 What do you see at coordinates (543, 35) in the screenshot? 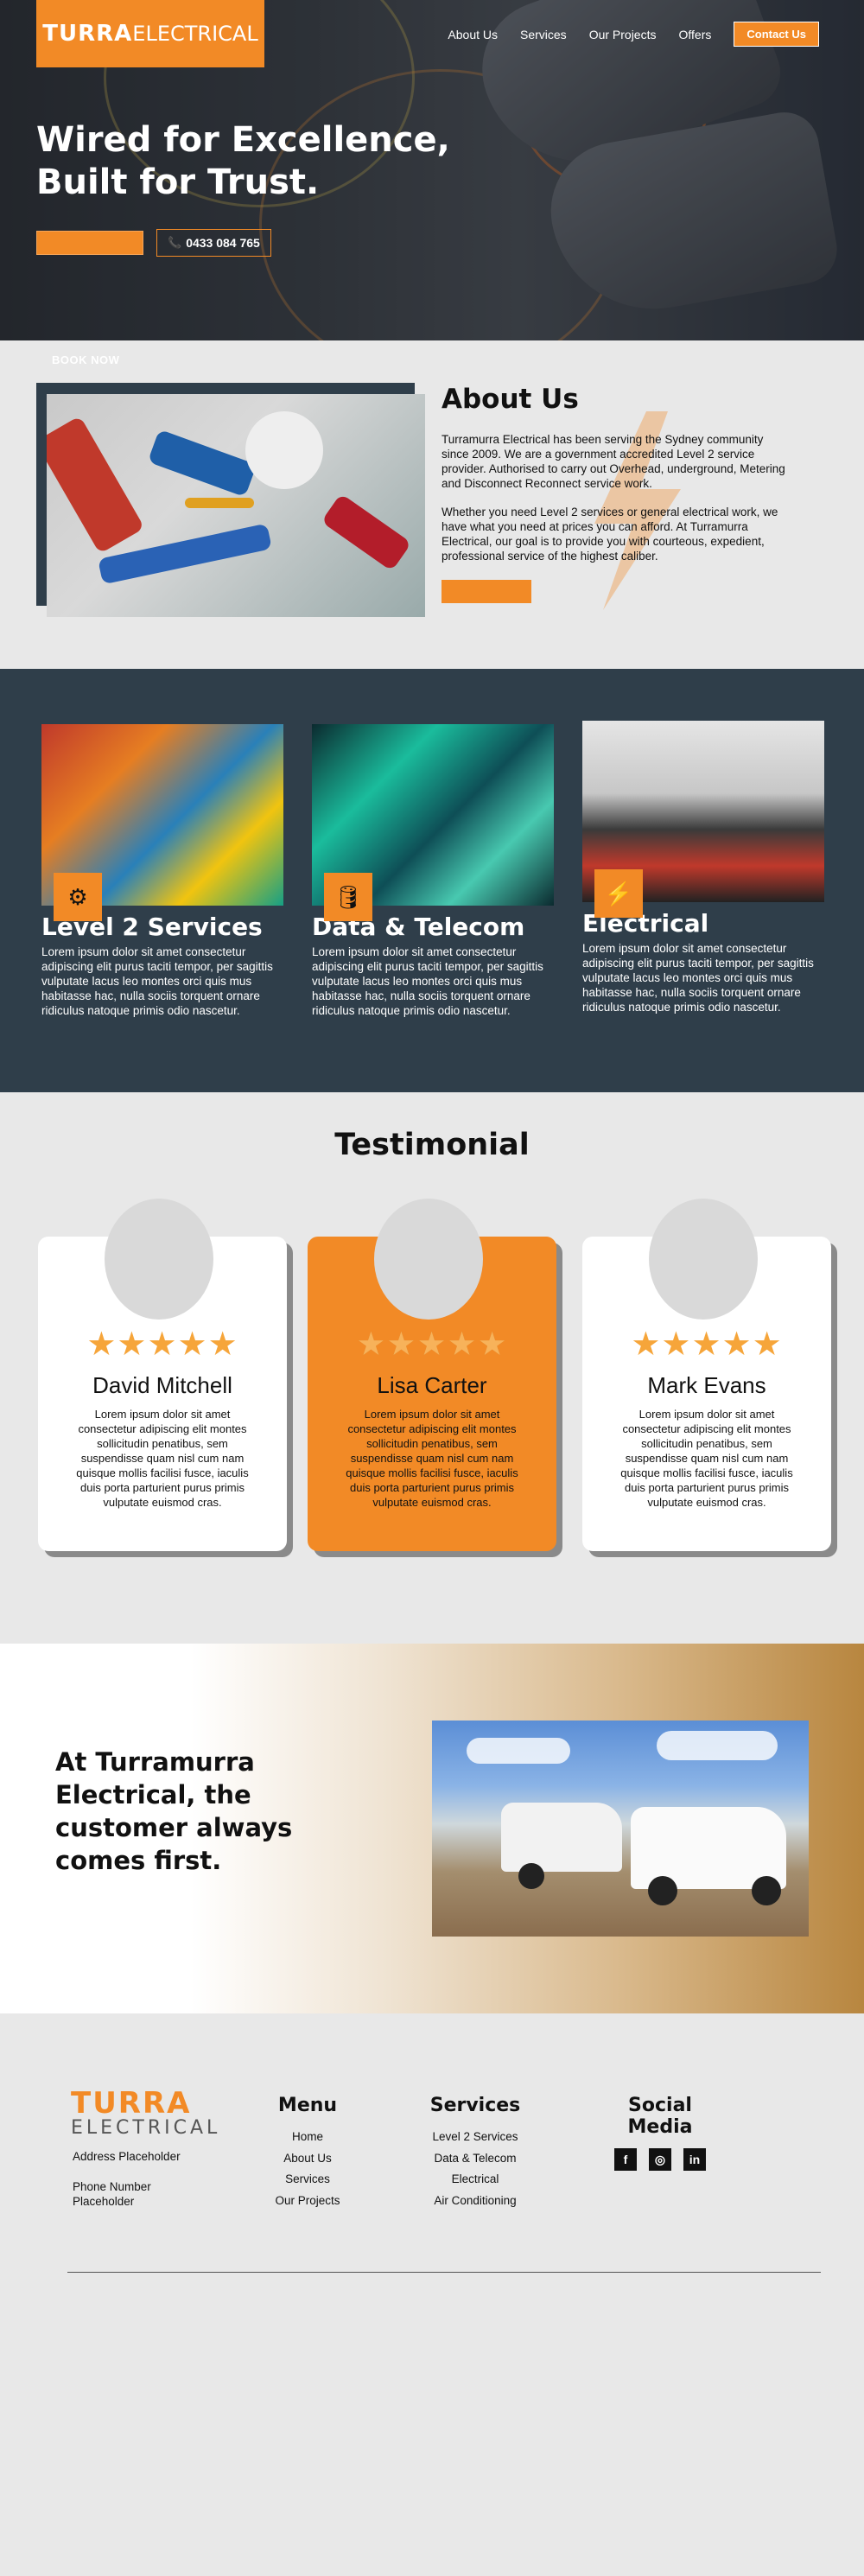
I see `nav-services: Services` at bounding box center [543, 35].